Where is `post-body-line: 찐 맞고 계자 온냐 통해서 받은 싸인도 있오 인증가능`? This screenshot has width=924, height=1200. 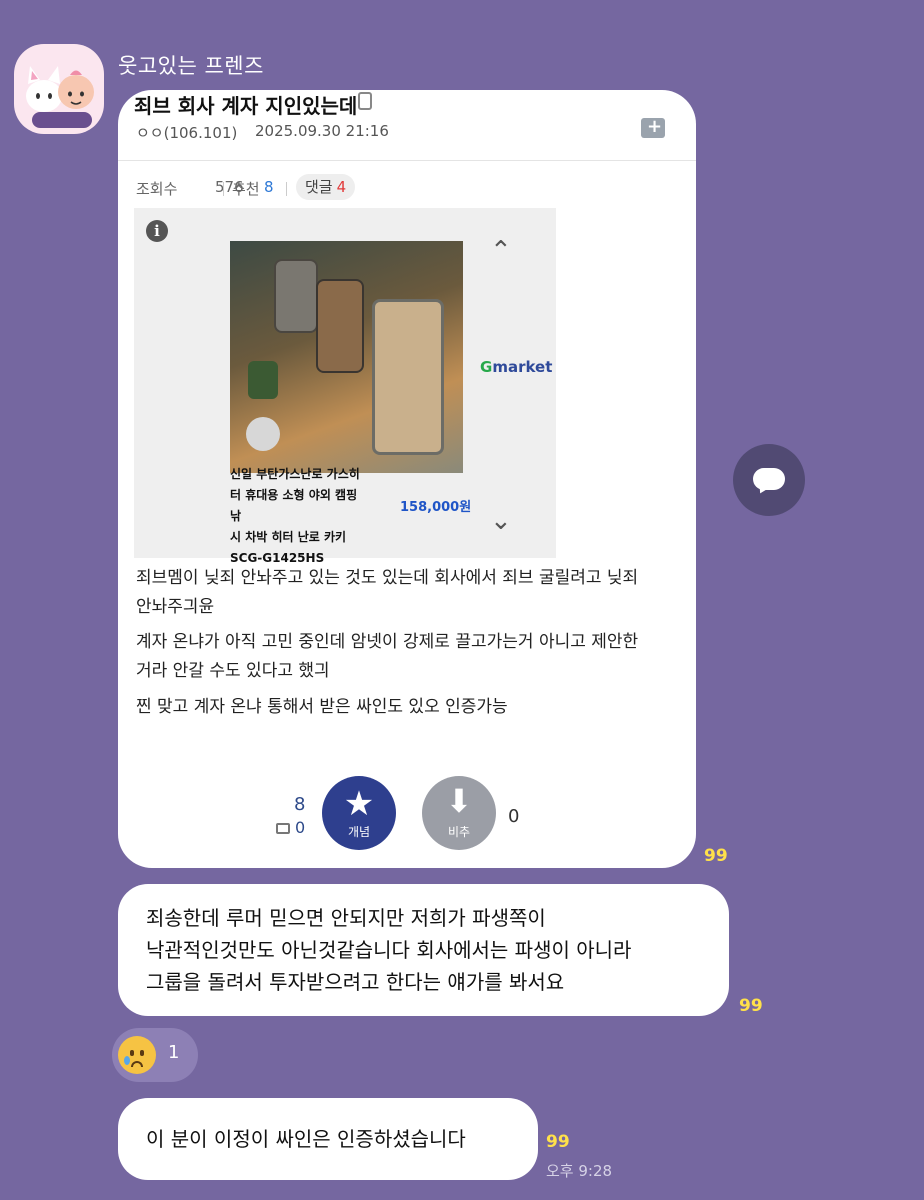
post-body-line: 찐 맞고 계자 온냐 통해서 받은 싸인도 있오 인증가능 is located at coordinates (322, 707).